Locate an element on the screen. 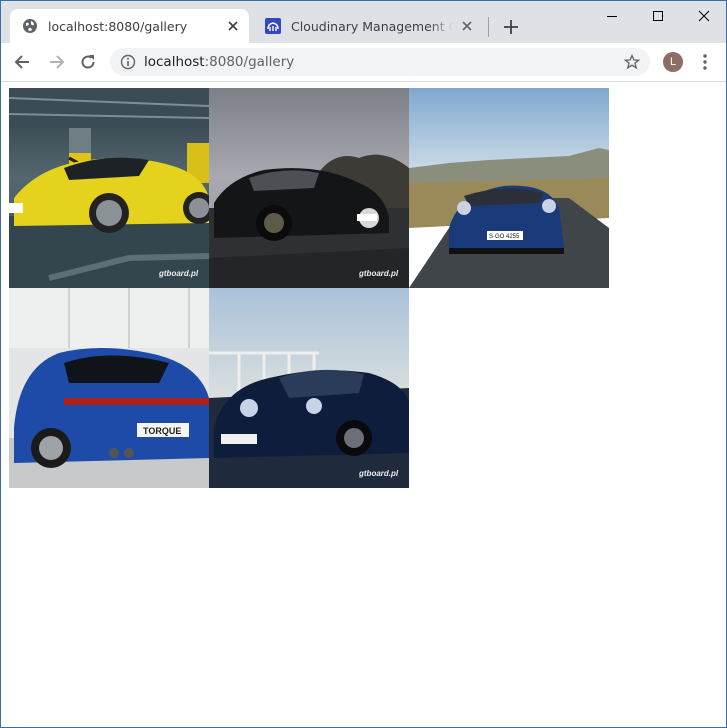  car-photo: S·GO 4255 is located at coordinates (509, 188).